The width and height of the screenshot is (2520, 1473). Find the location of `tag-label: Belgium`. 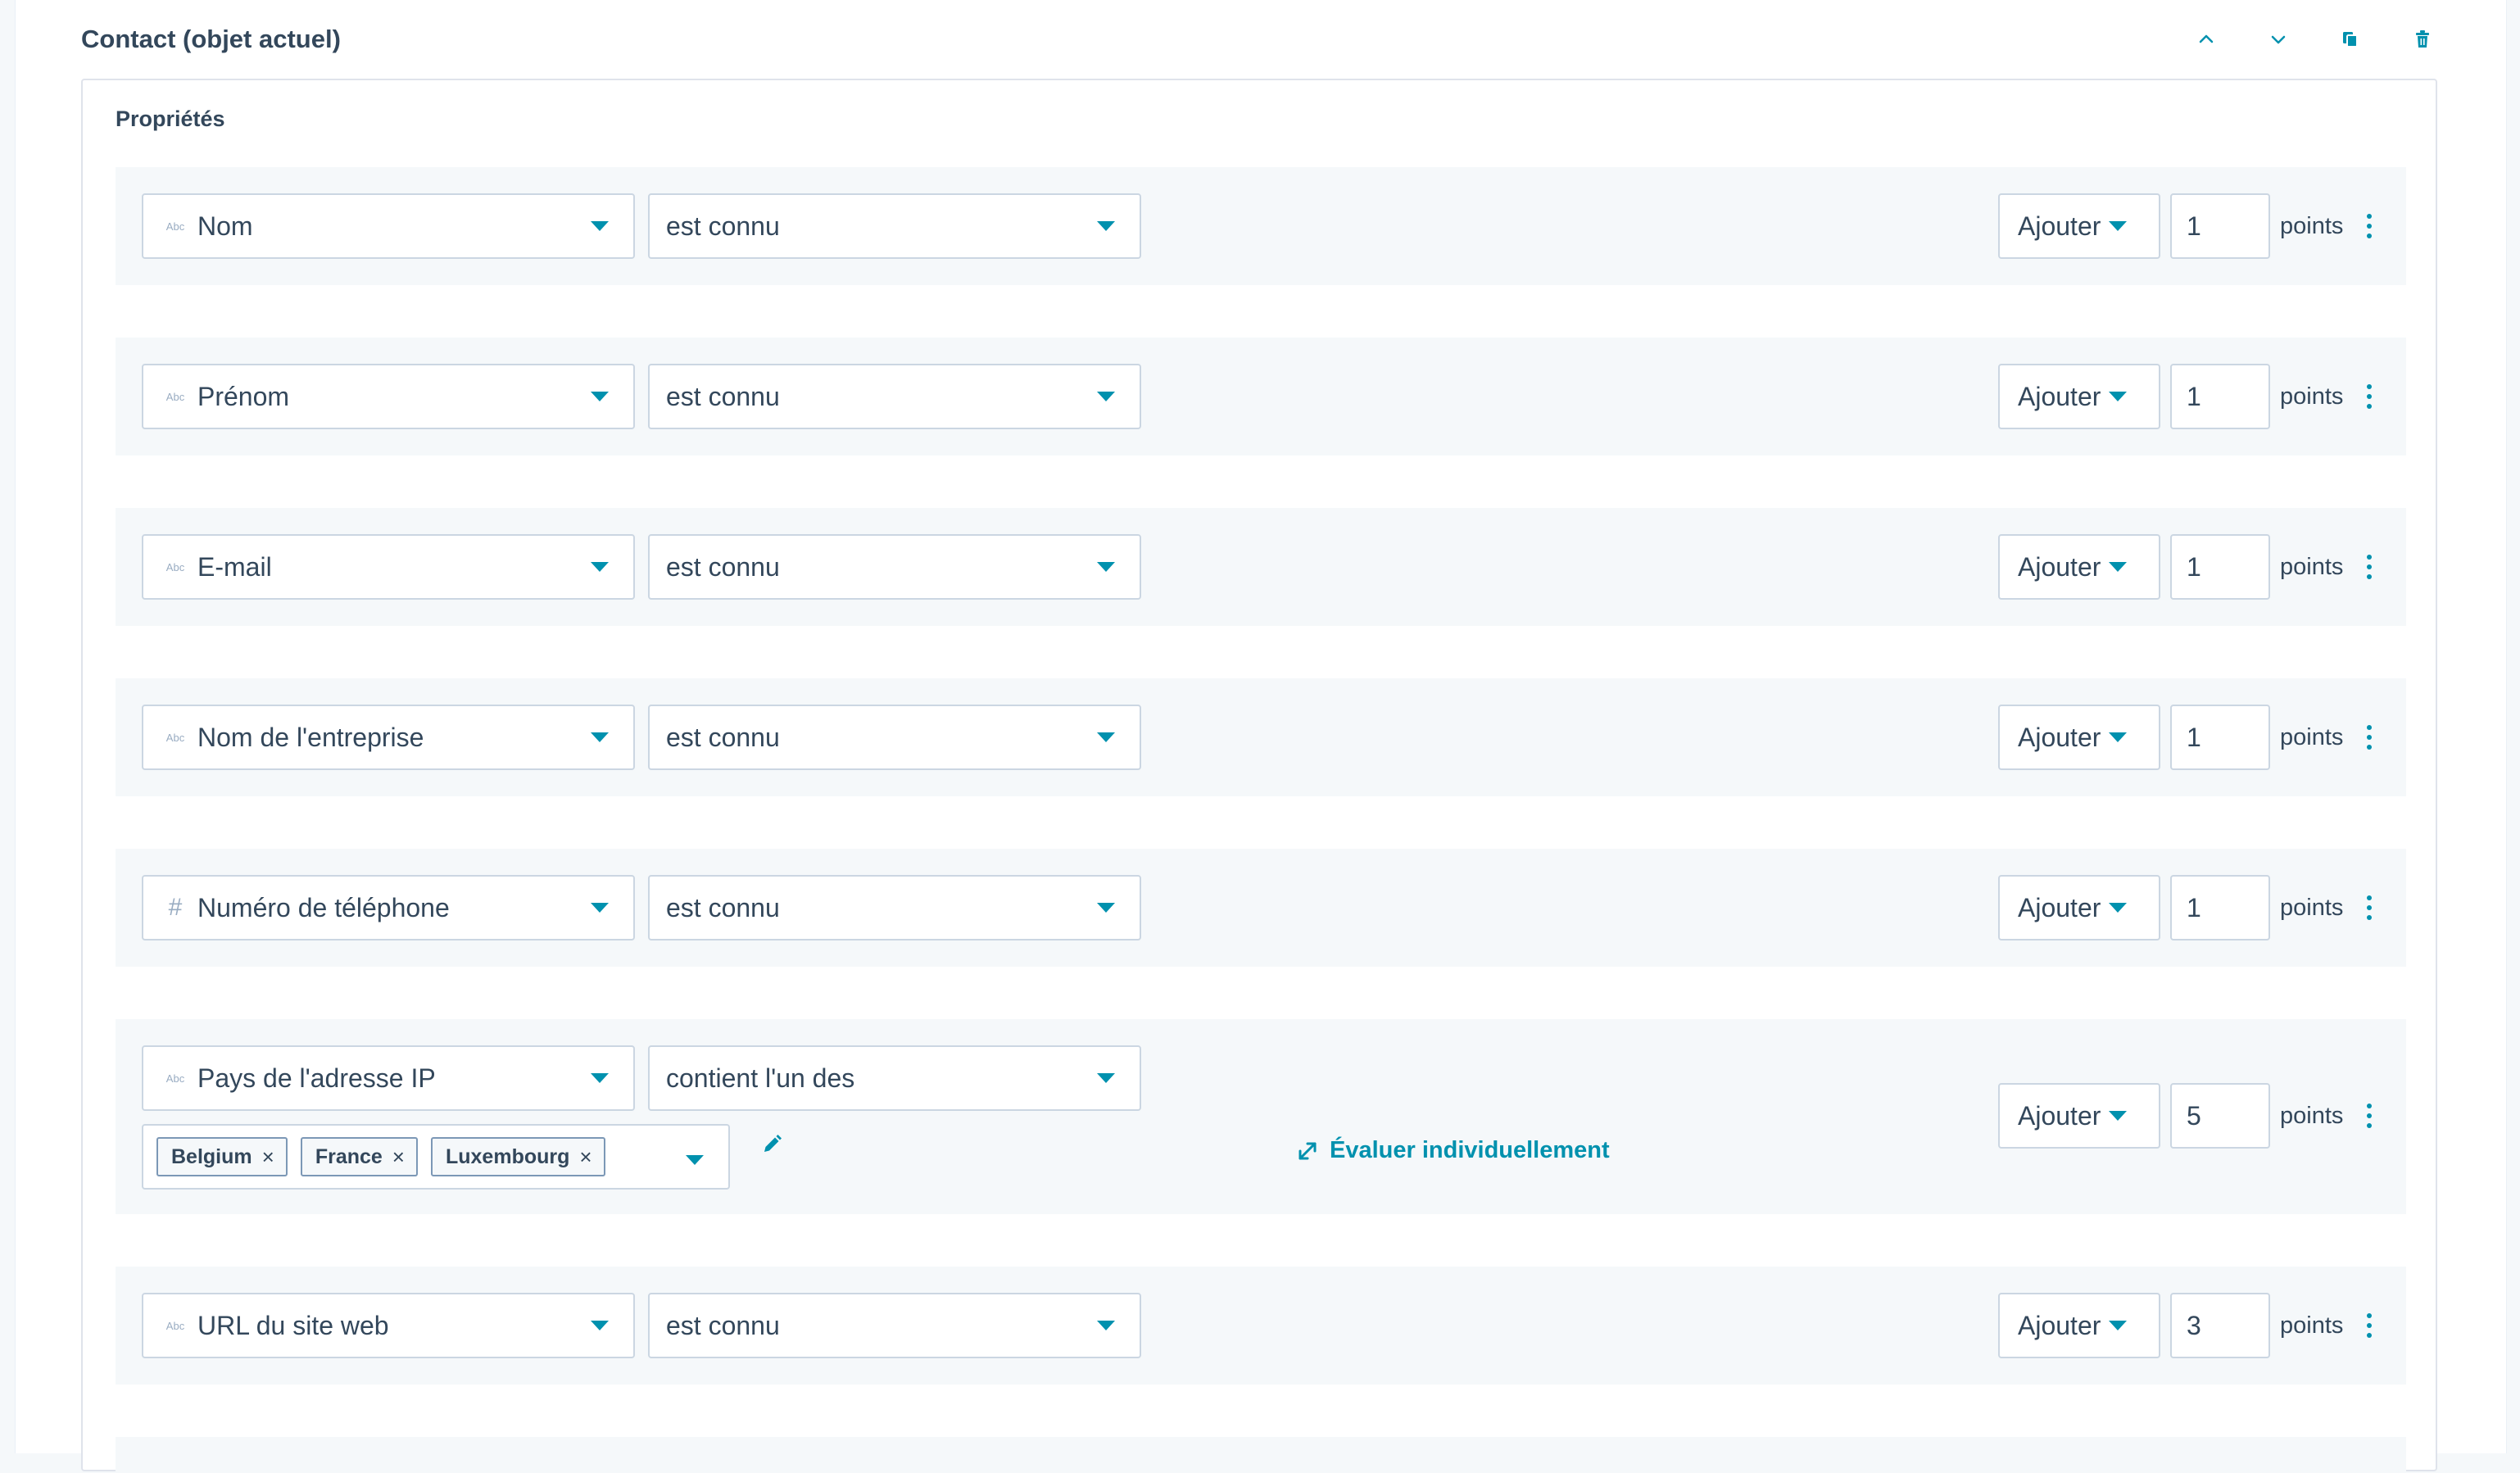

tag-label: Belgium is located at coordinates (211, 1156).